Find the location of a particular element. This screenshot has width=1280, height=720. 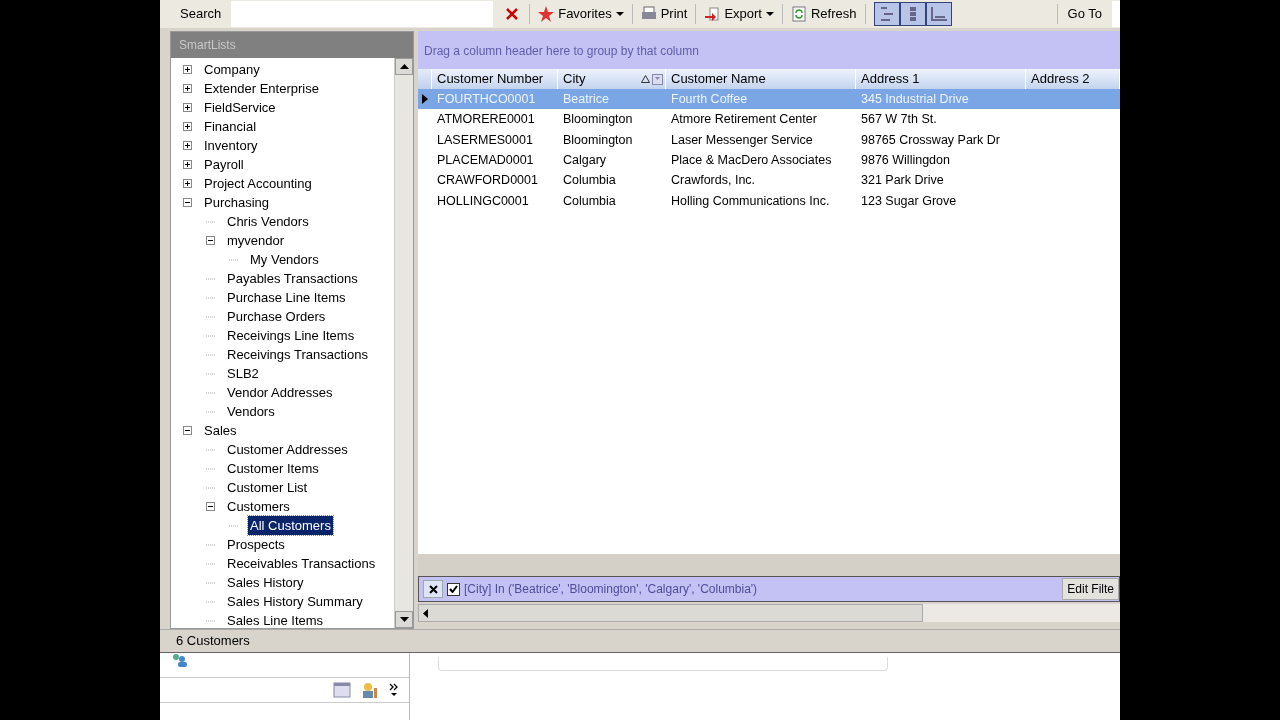

header-corner is located at coordinates (425, 79).